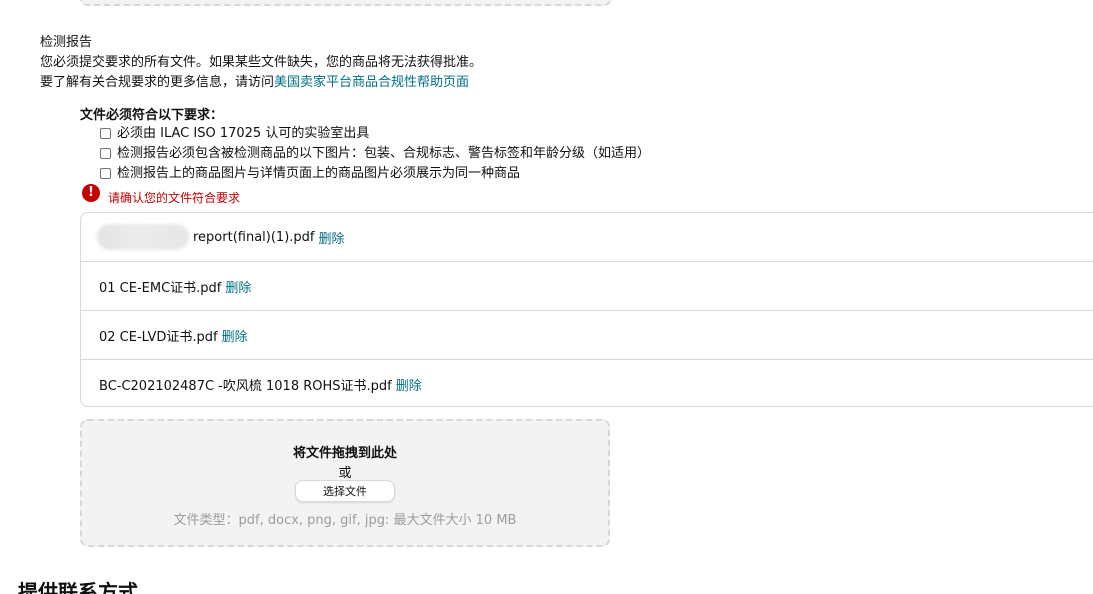 This screenshot has width=1093, height=594. What do you see at coordinates (157, 82) in the screenshot?
I see `intro-help-prefix: 要了解有关合规要求的更多信息，请访问` at bounding box center [157, 82].